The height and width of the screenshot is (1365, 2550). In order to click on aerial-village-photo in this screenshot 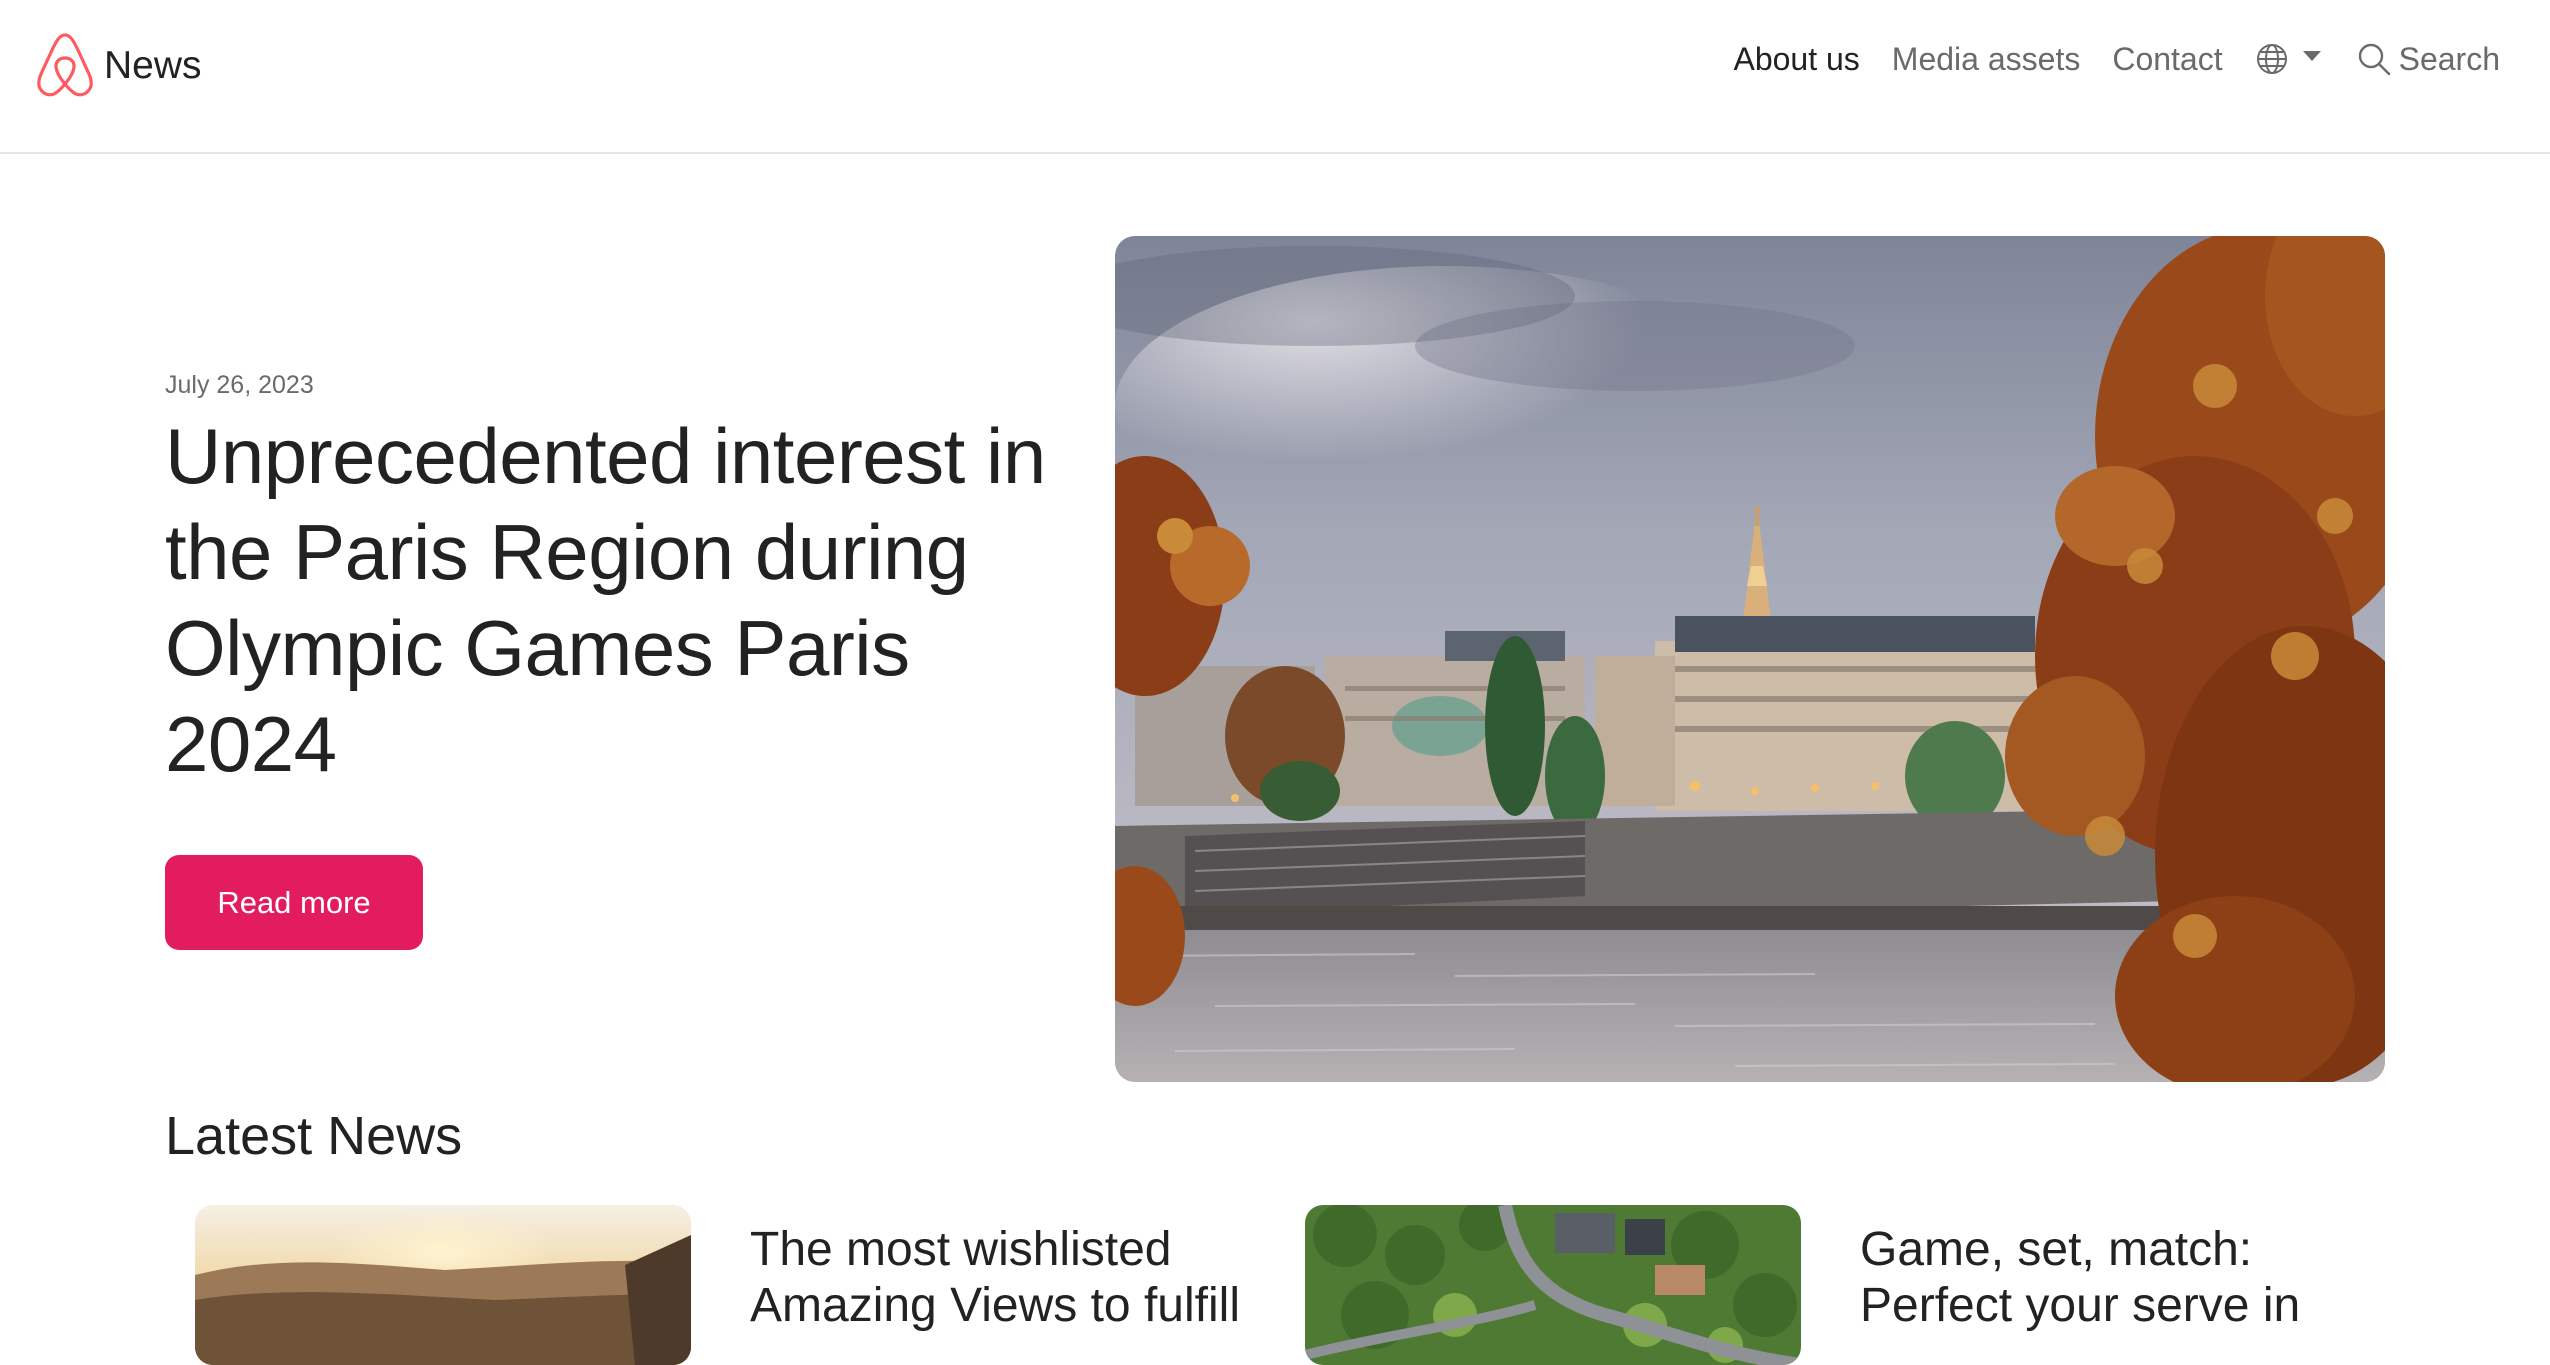, I will do `click(1553, 1285)`.